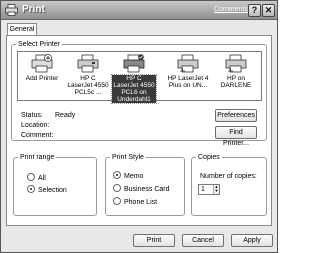 The width and height of the screenshot is (320, 253). I want to click on copies-value: 1, so click(203, 189).